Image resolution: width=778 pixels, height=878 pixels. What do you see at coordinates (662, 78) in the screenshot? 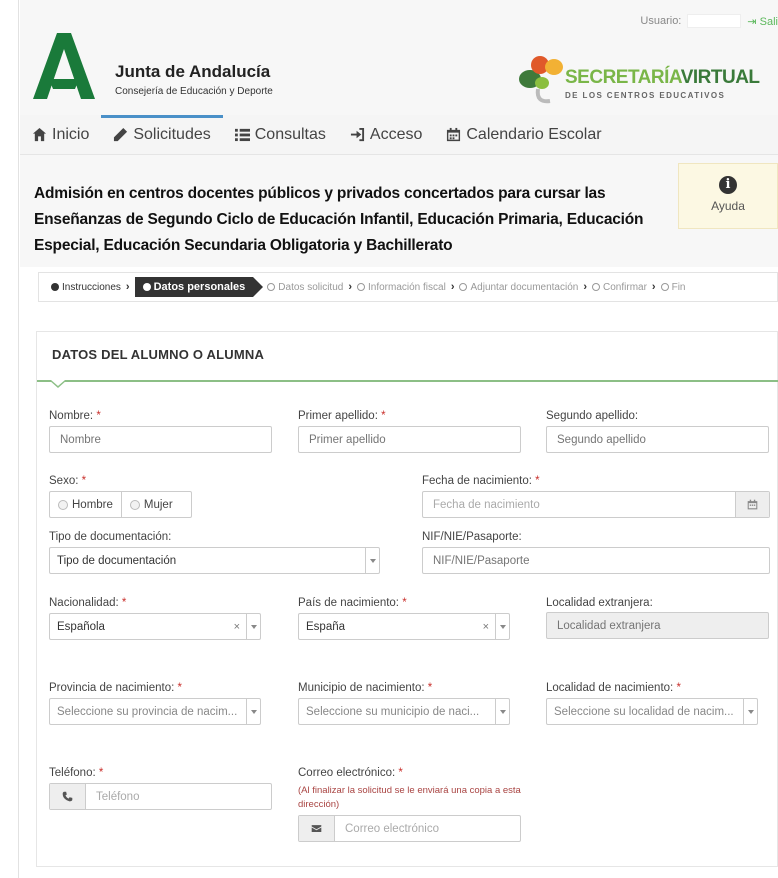
I see `secretaria-virtual-title: SECRETARÍAVIRTUAL` at bounding box center [662, 78].